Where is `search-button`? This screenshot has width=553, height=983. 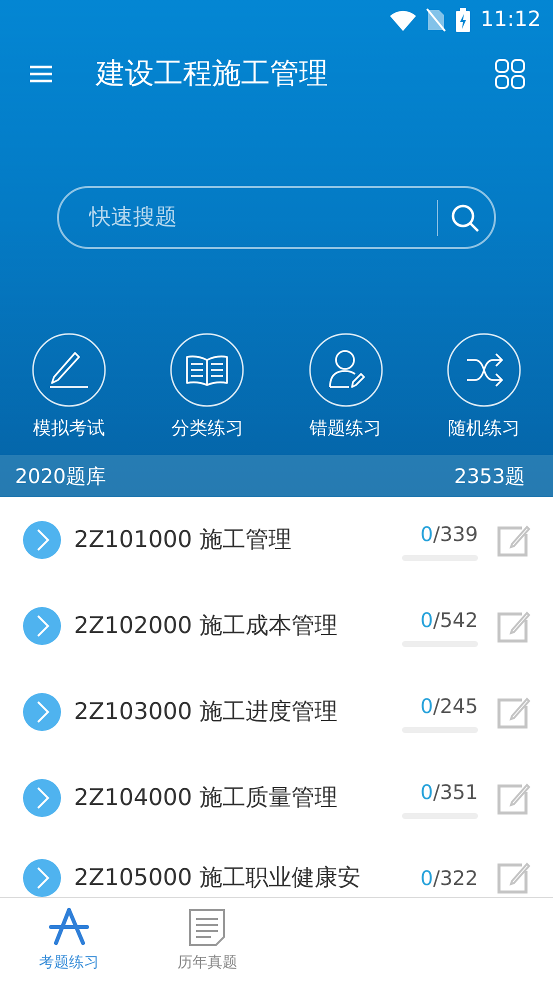
search-button is located at coordinates (465, 217).